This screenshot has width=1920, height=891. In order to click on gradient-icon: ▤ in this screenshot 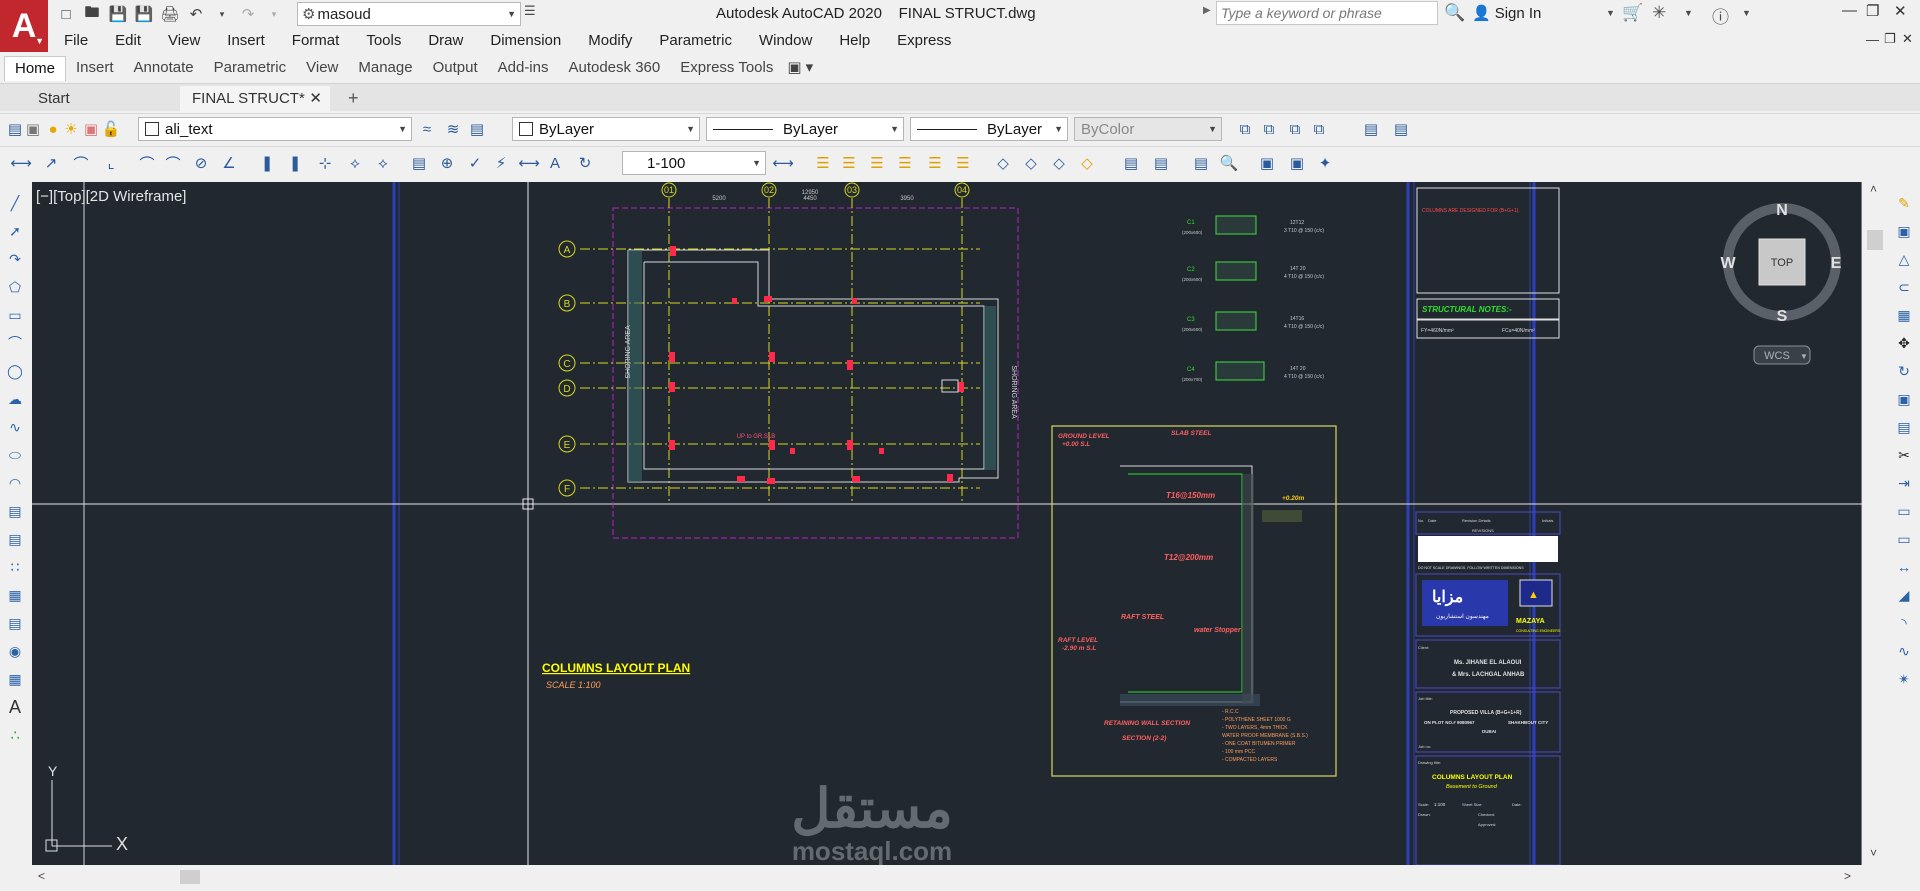, I will do `click(15, 623)`.